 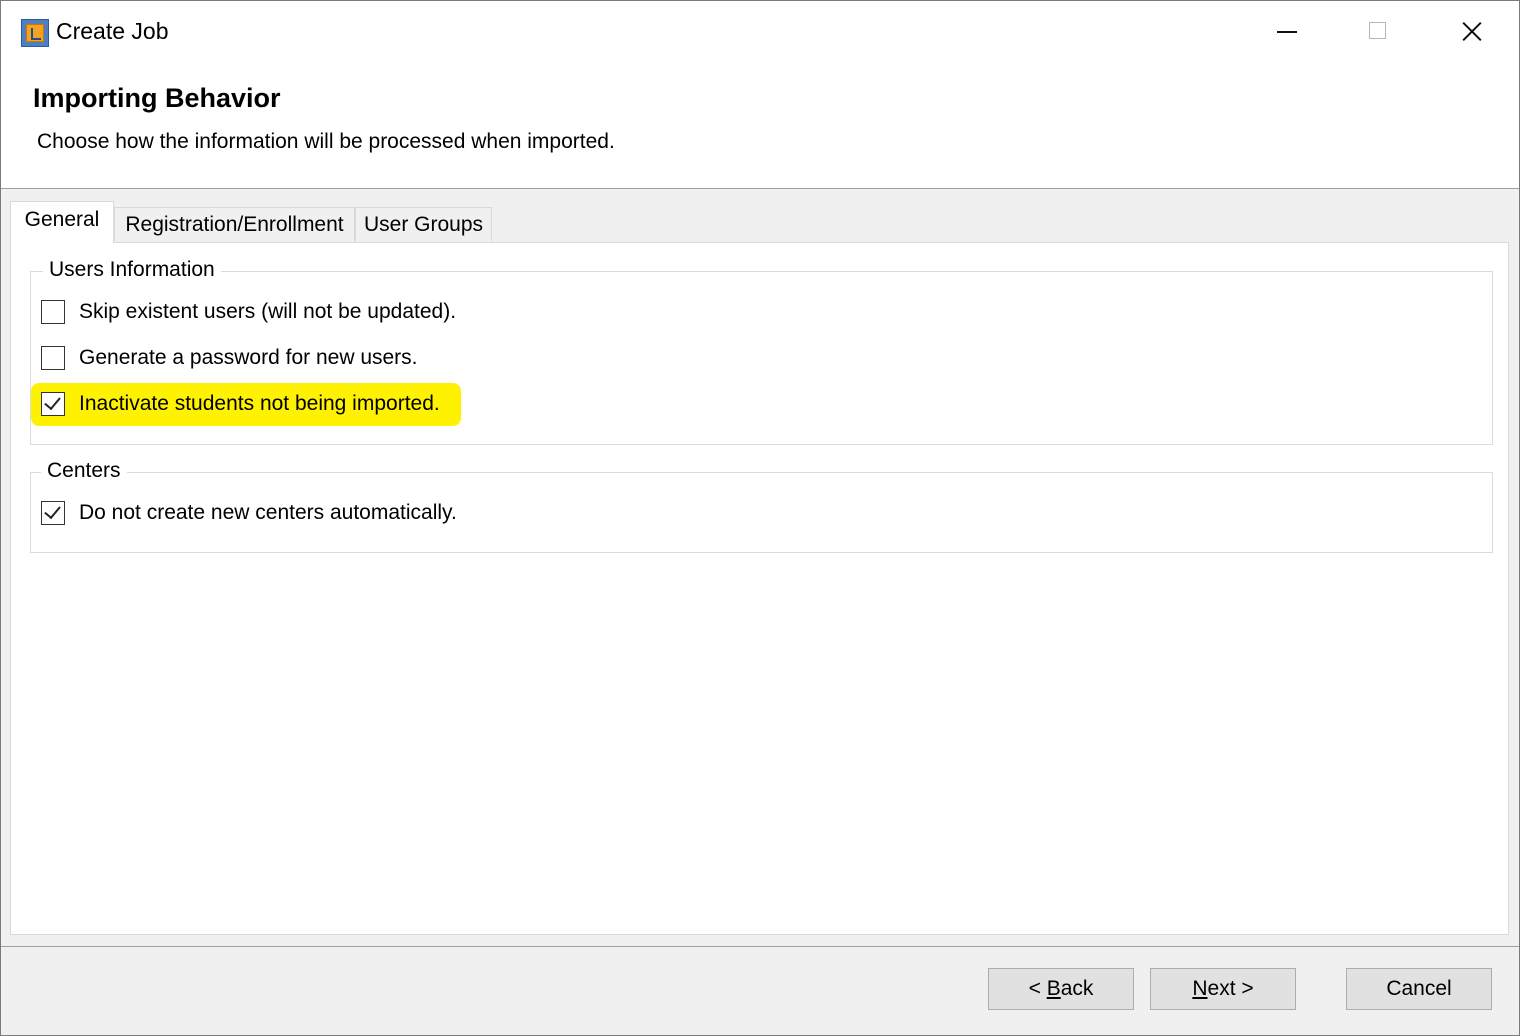 What do you see at coordinates (423, 224) in the screenshot?
I see `tab-user-groups: User Groups` at bounding box center [423, 224].